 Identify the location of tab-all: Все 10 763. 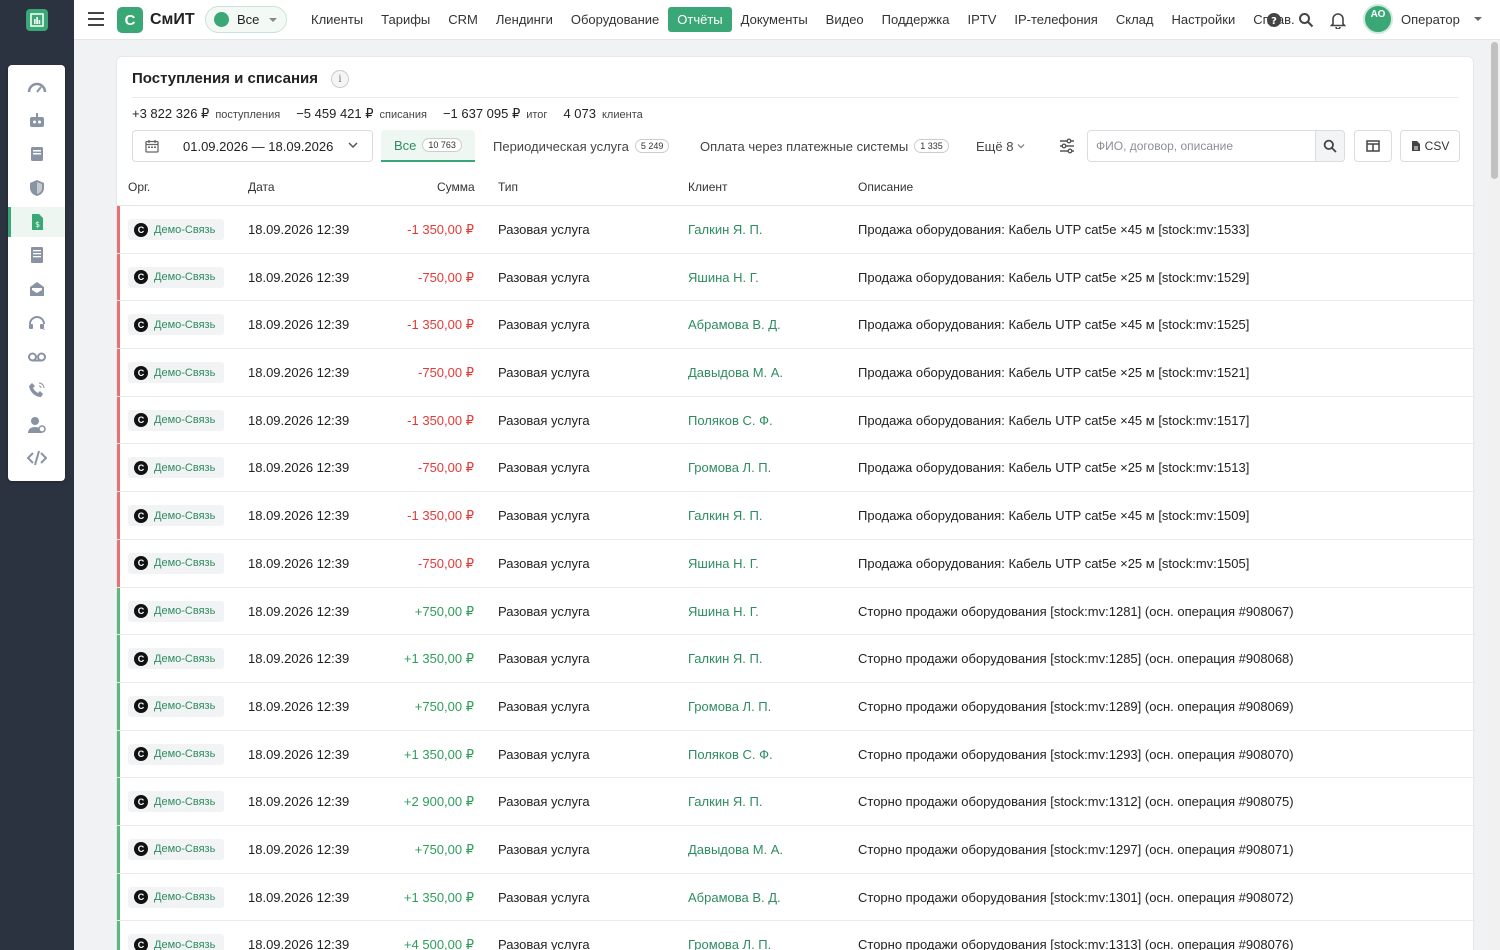
(428, 146).